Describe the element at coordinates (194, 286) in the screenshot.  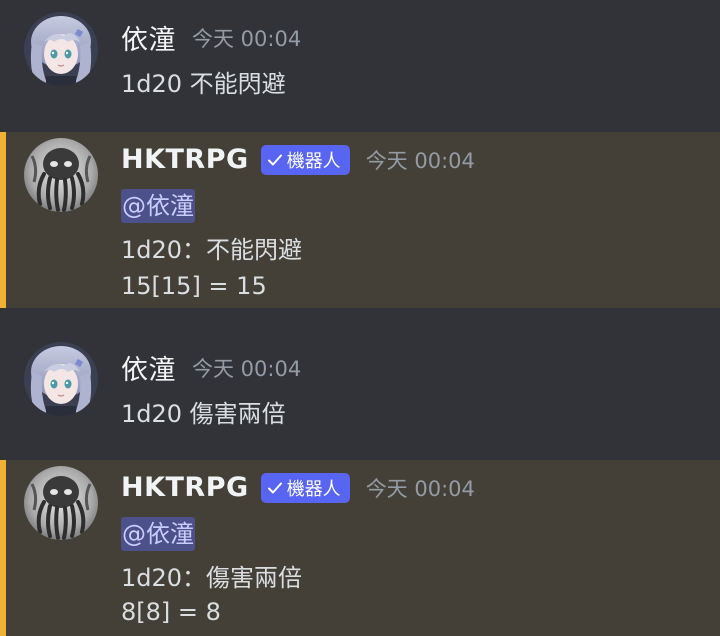
I see `message-content: 15[15] = 15` at that location.